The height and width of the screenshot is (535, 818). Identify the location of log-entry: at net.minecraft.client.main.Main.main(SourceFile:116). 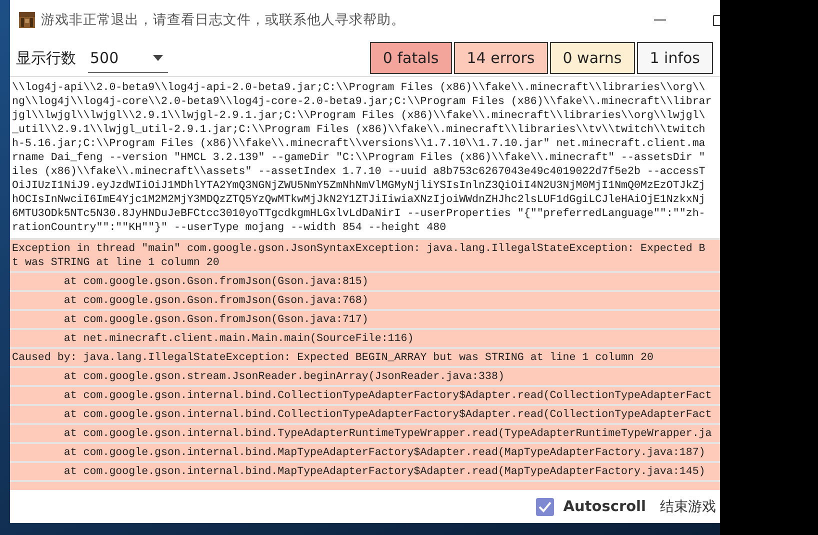
(365, 339).